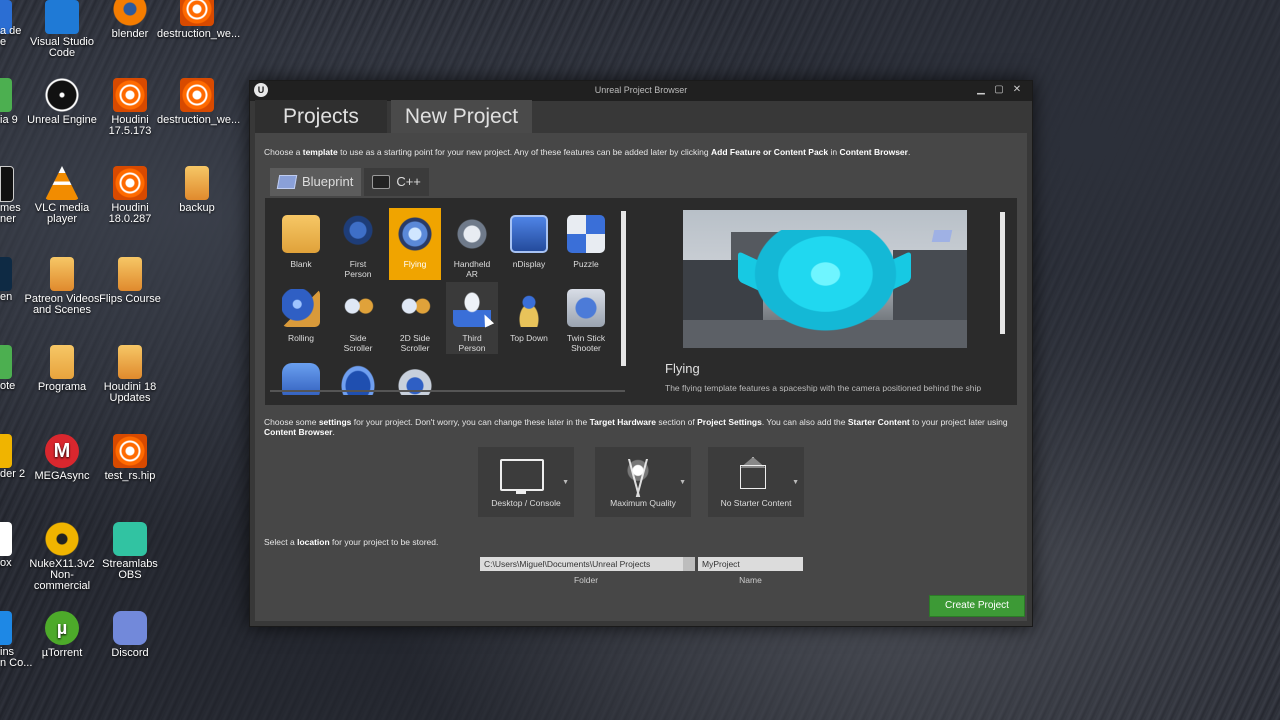 The width and height of the screenshot is (1280, 720). Describe the element at coordinates (197, 190) in the screenshot. I see `desktop-icon-backup: backup` at that location.